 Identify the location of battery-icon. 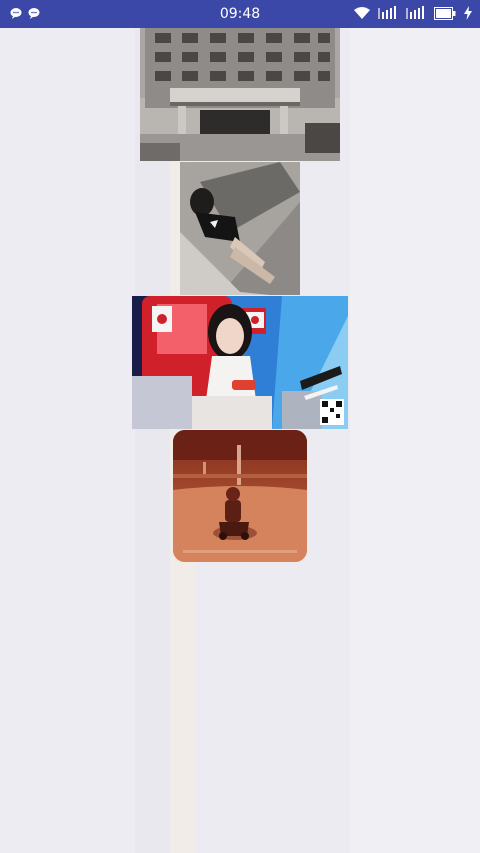
(445, 13).